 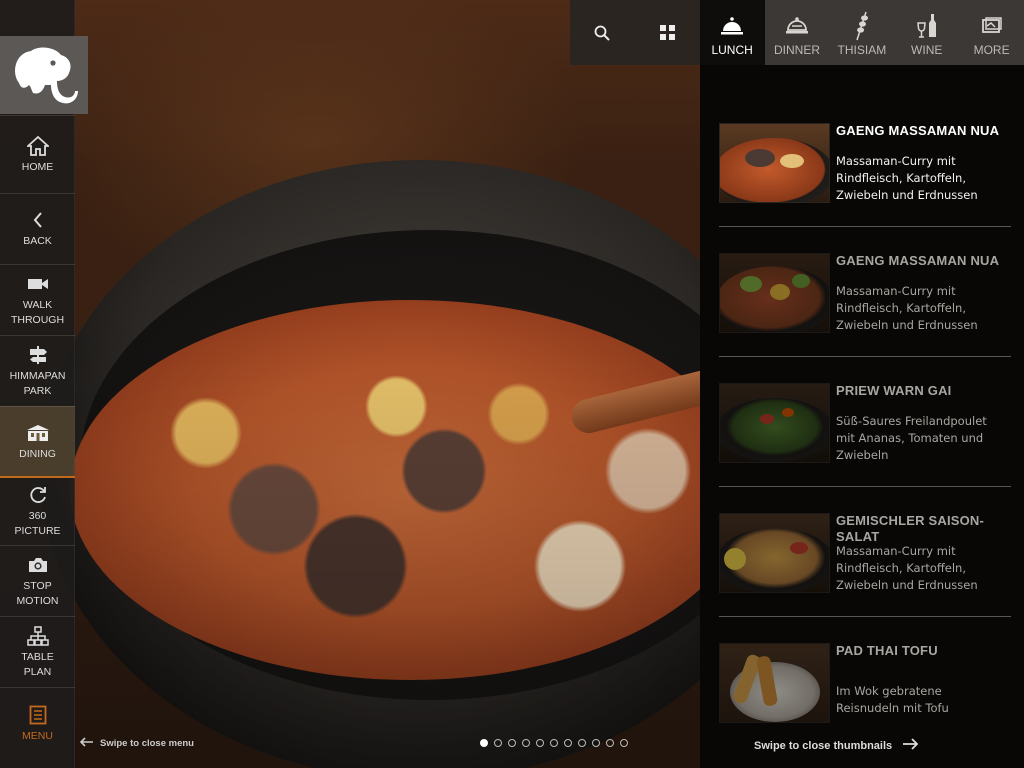 What do you see at coordinates (797, 50) in the screenshot?
I see `tab-label: DINNER` at bounding box center [797, 50].